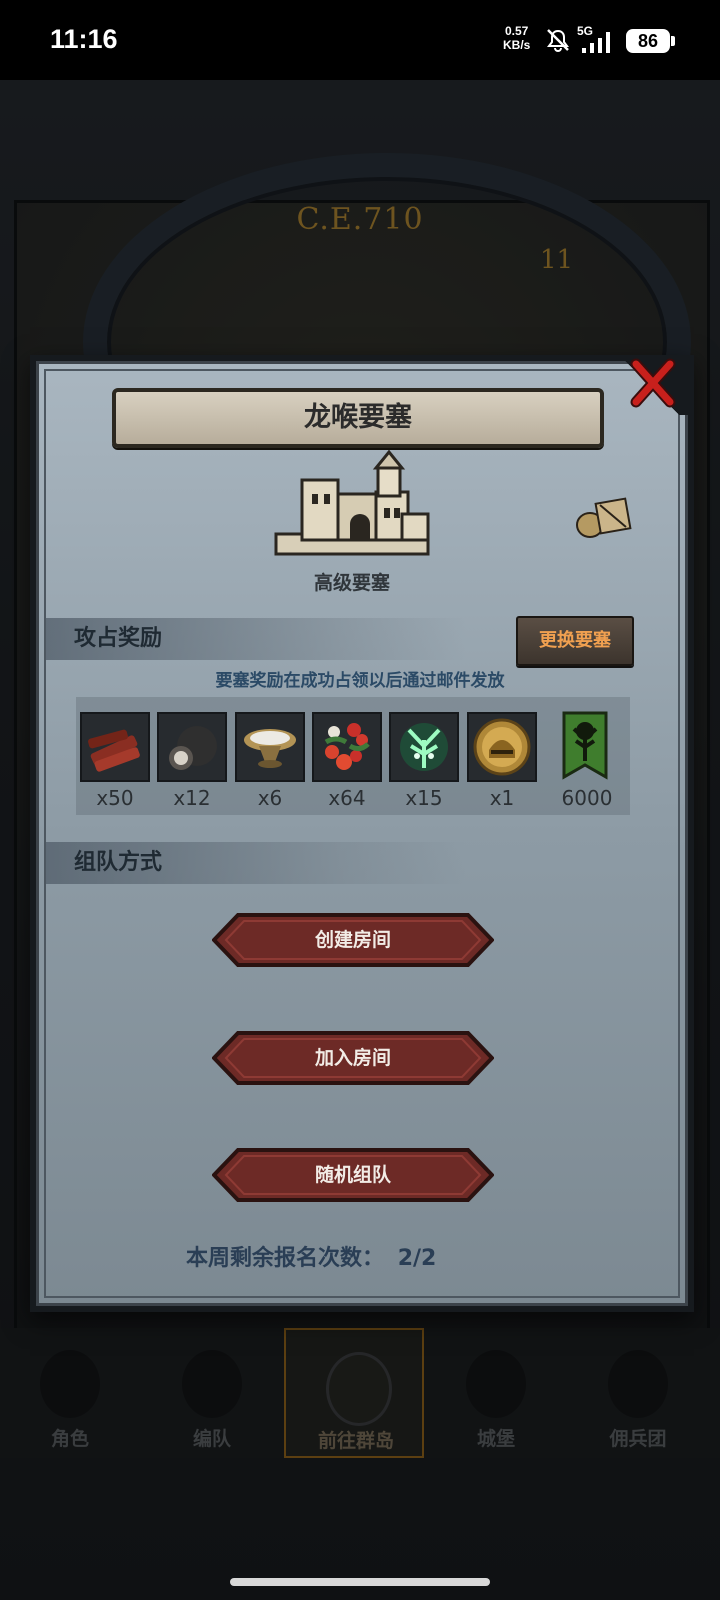 The image size is (720, 1600). I want to click on reward-count: x15, so click(424, 798).